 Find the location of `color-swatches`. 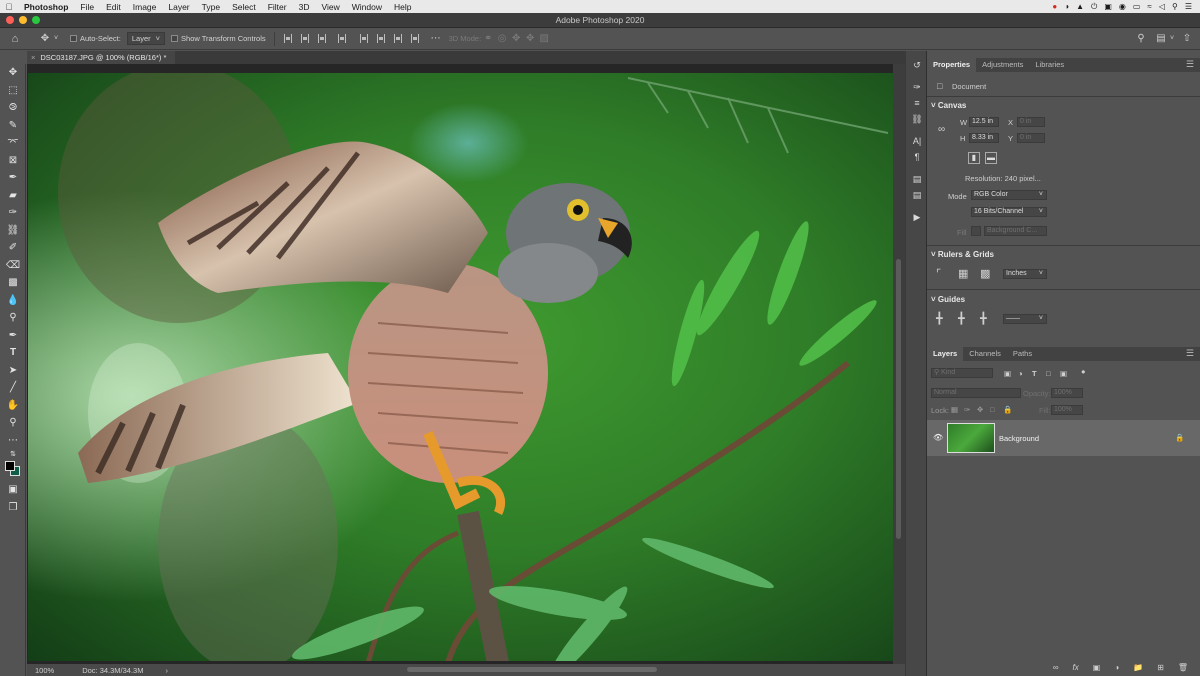

color-swatches is located at coordinates (13, 470).